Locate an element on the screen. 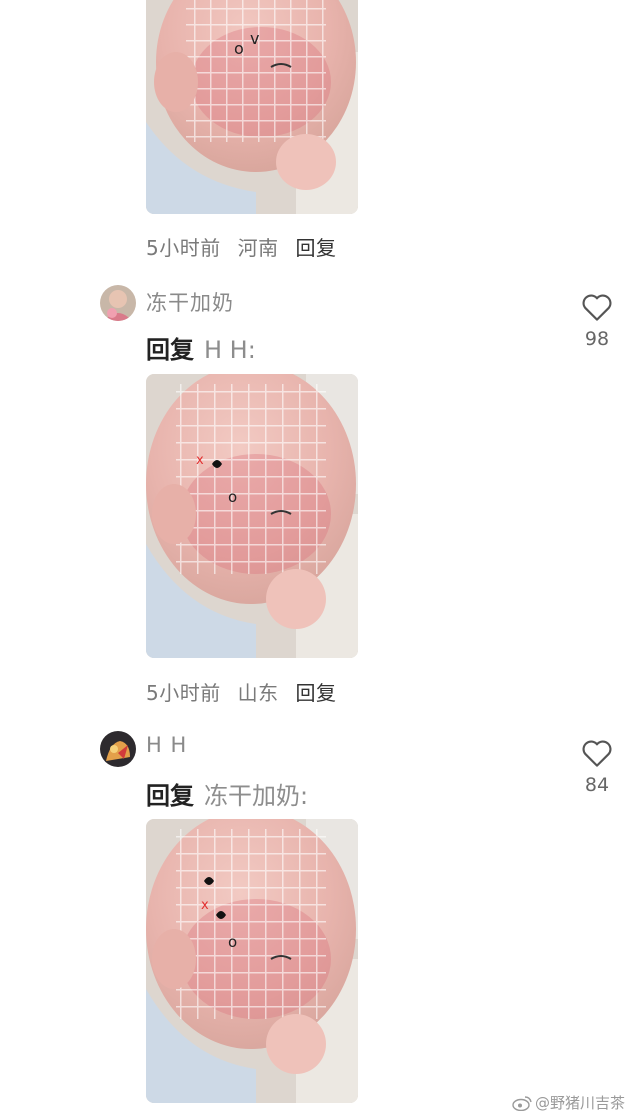 The width and height of the screenshot is (640, 1119). like-count: 98 is located at coordinates (597, 339).